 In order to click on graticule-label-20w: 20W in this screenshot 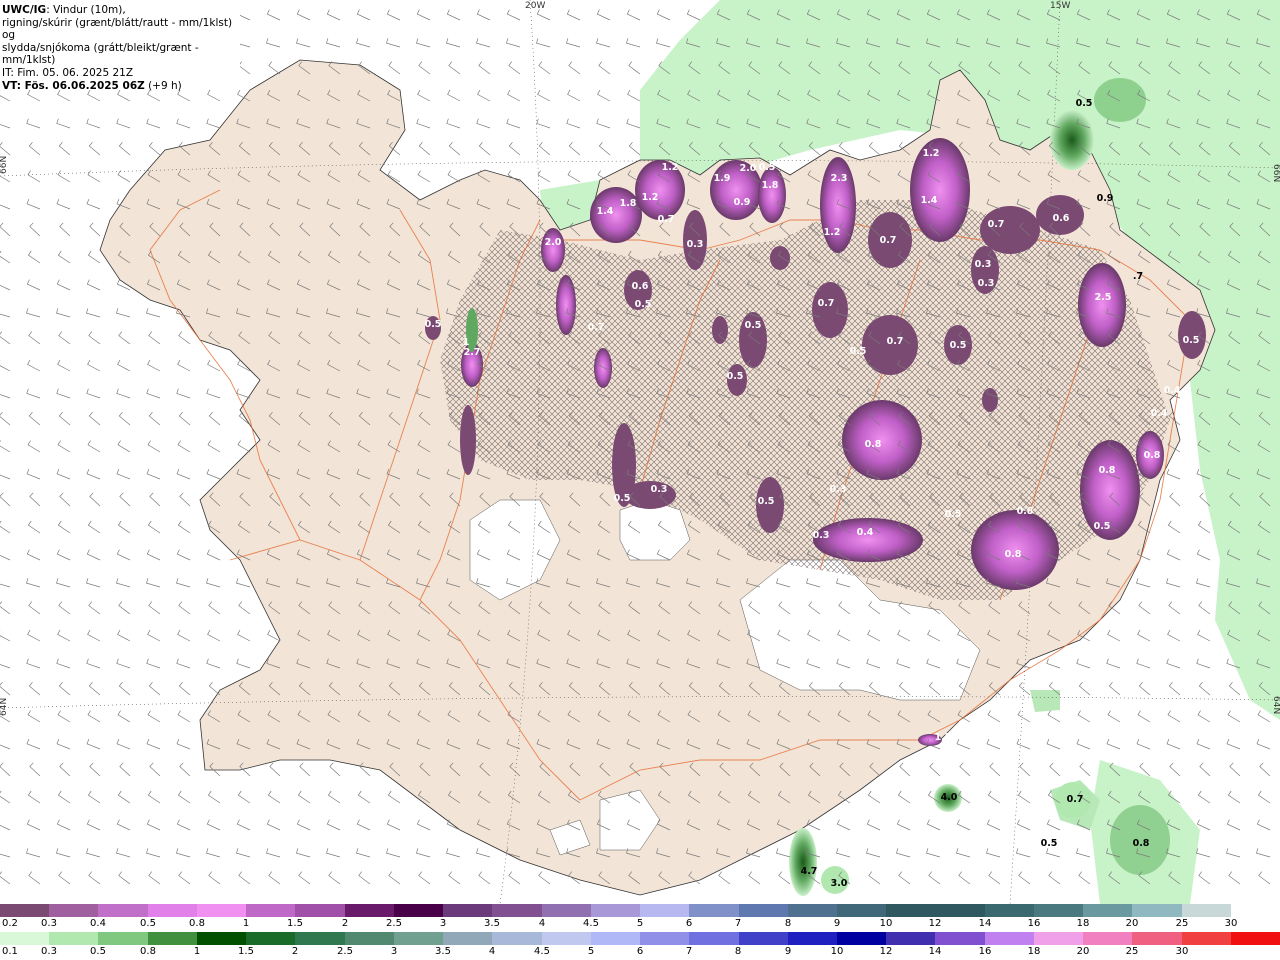, I will do `click(535, 6)`.